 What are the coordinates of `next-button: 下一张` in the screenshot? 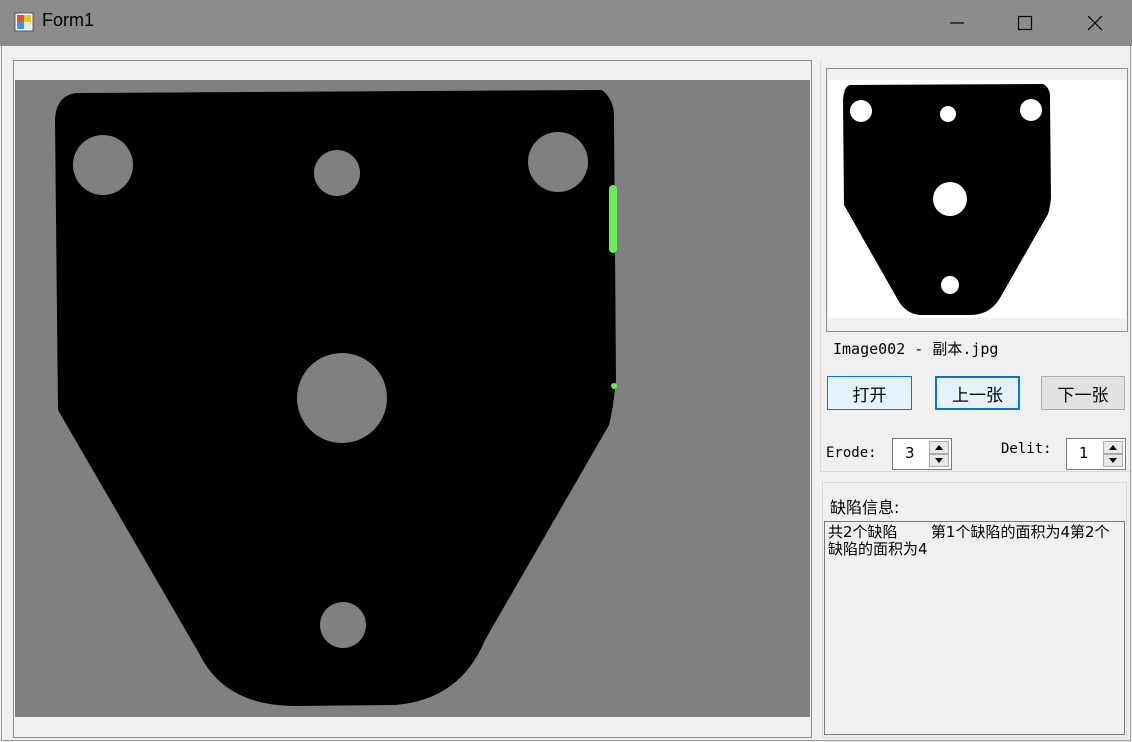 It's located at (1083, 393).